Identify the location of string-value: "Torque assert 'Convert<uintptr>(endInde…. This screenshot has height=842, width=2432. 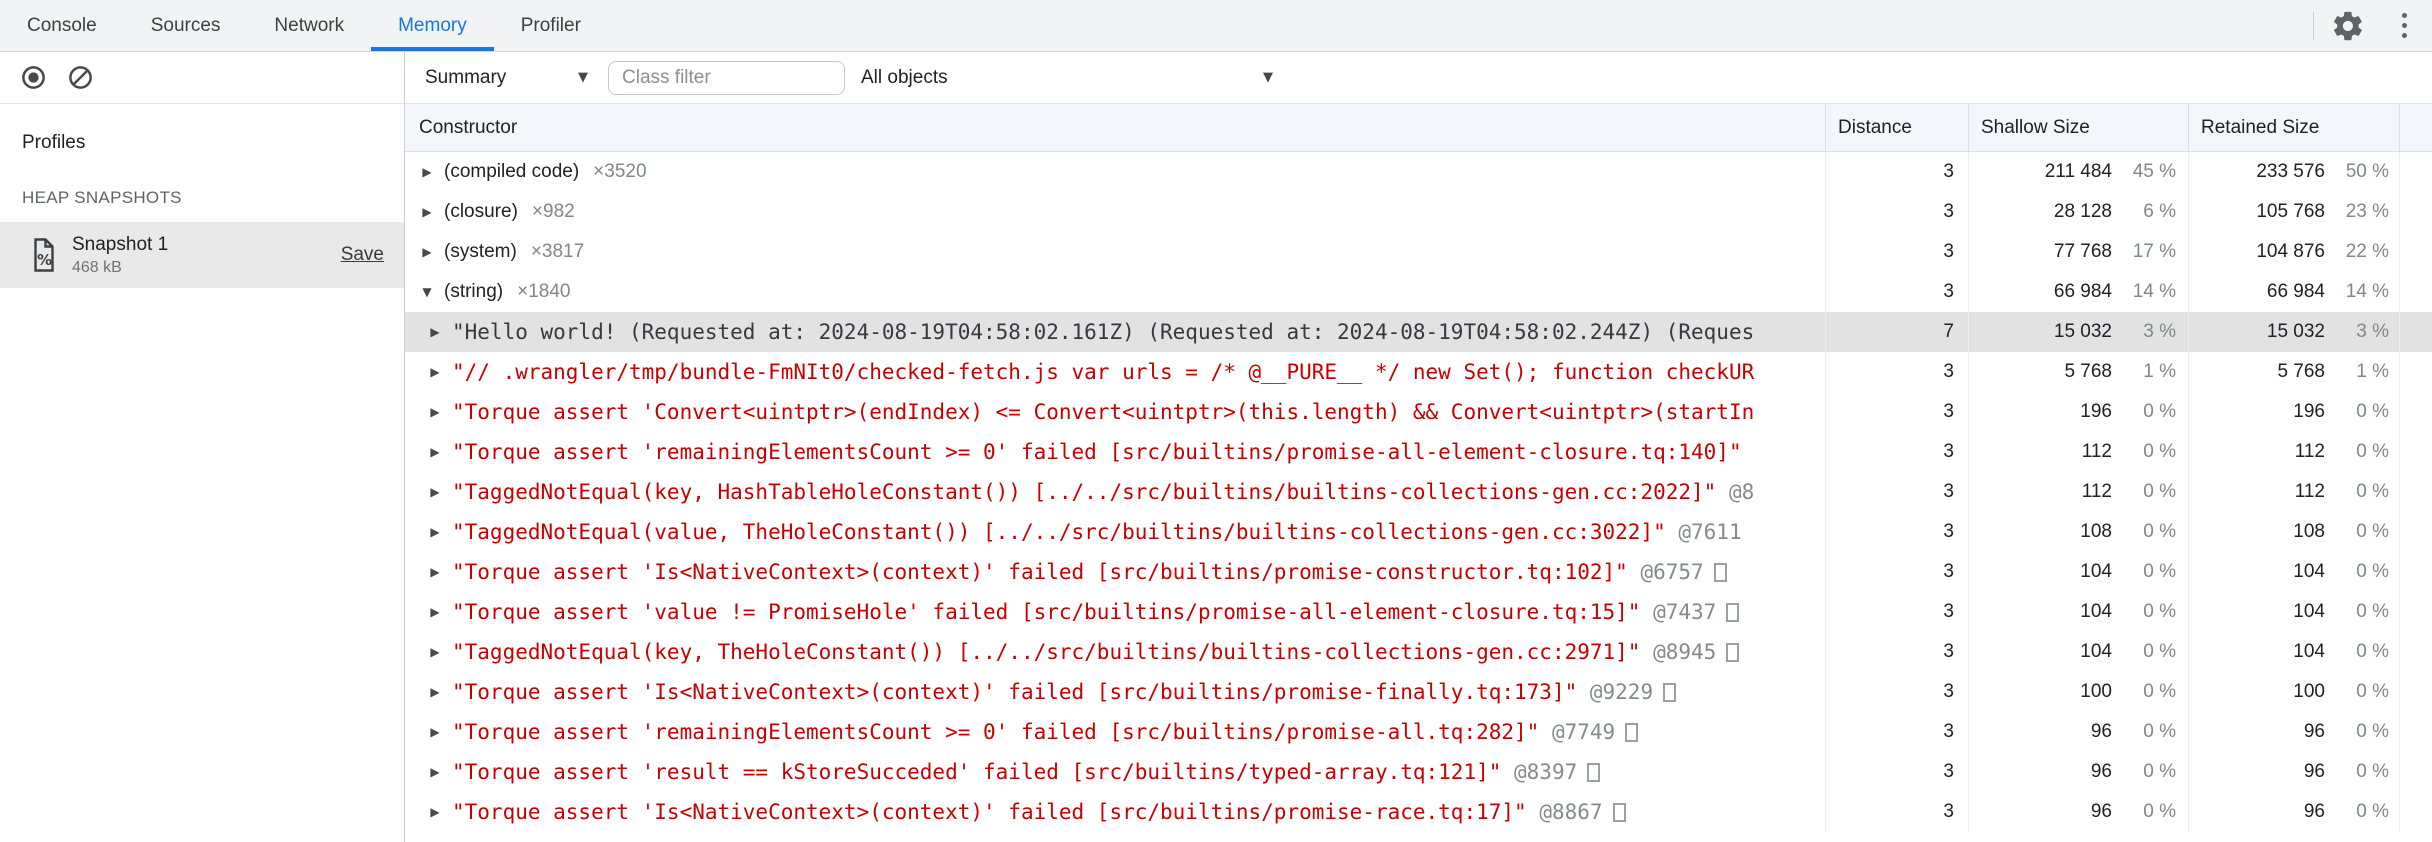
(1103, 412).